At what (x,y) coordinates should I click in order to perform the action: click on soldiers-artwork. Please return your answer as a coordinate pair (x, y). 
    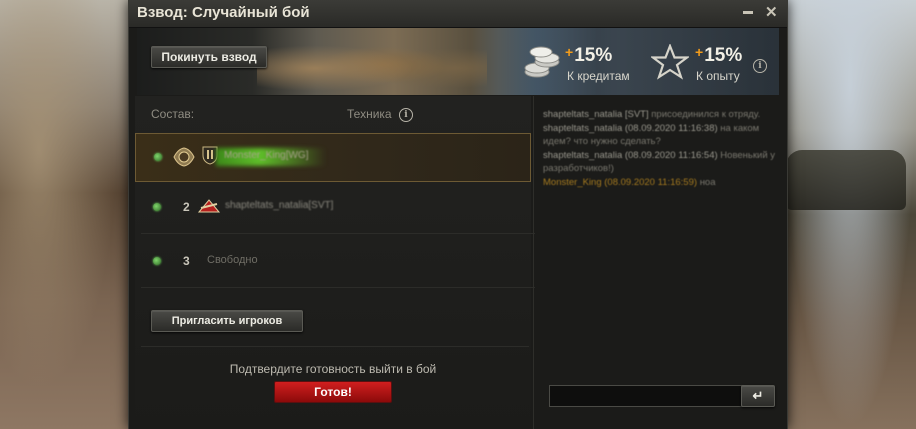
    Looking at the image, I should click on (372, 61).